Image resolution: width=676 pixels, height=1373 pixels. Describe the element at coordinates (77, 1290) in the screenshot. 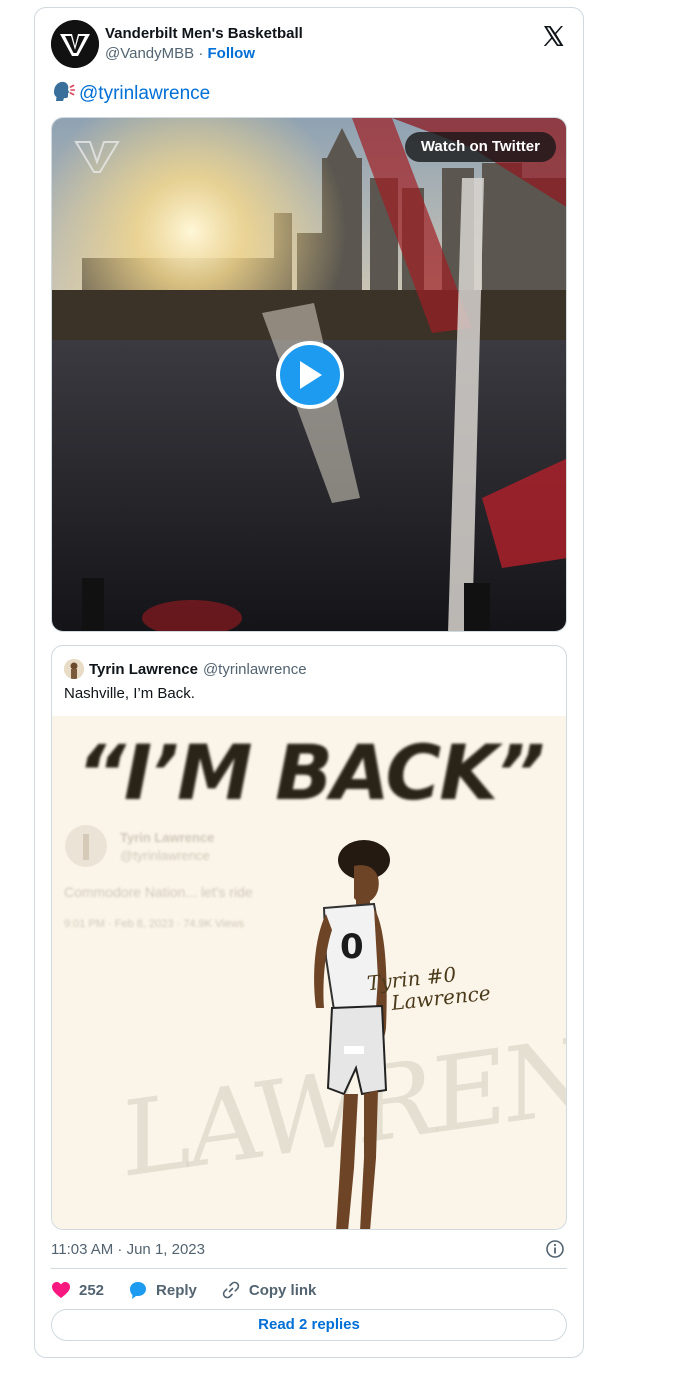

I see `like-button: 252` at that location.